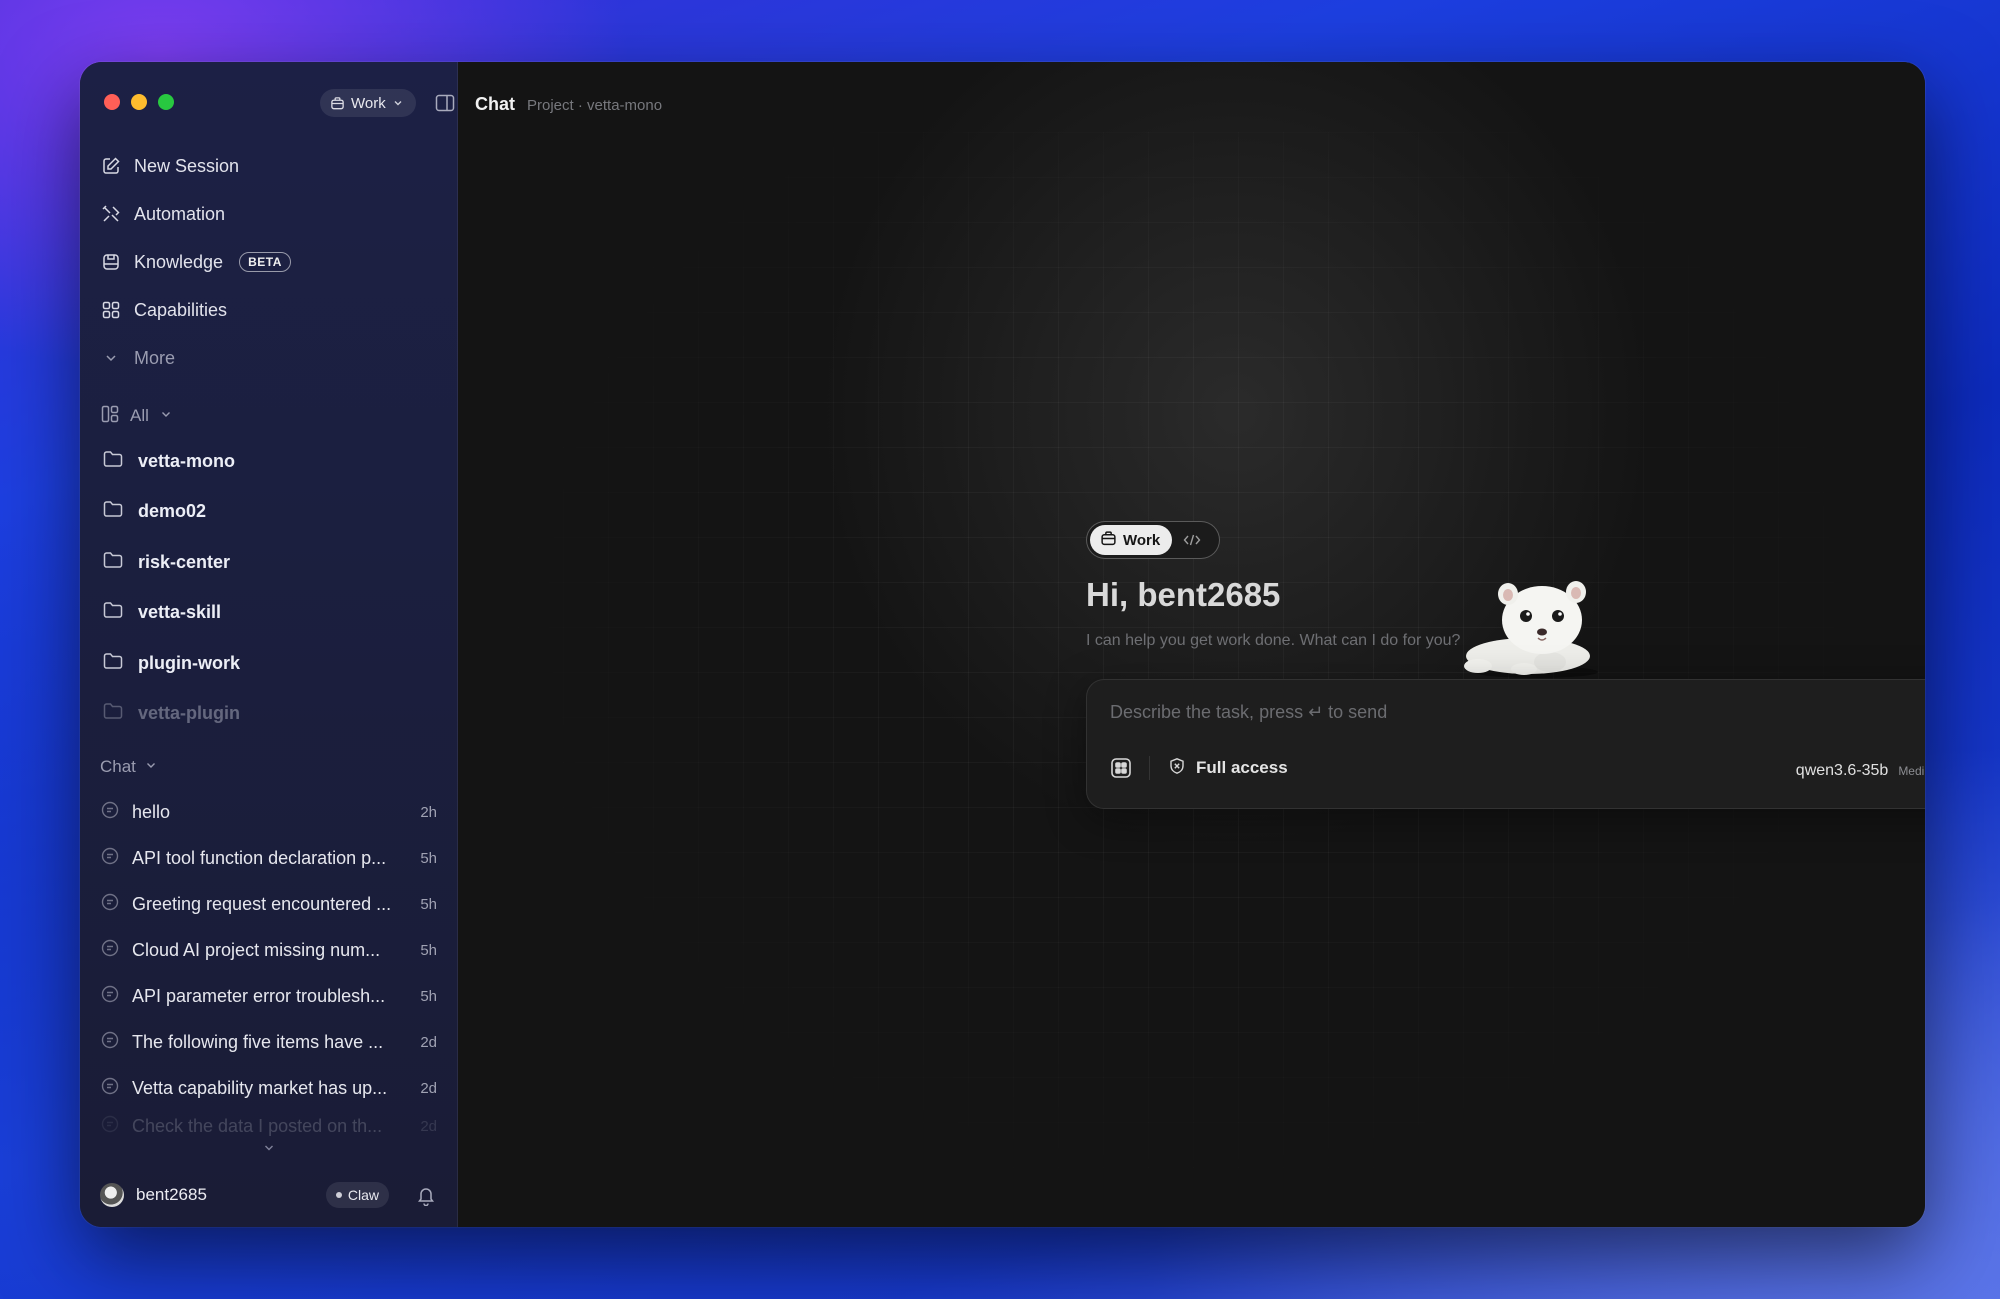  I want to click on workspace-label: Work, so click(368, 103).